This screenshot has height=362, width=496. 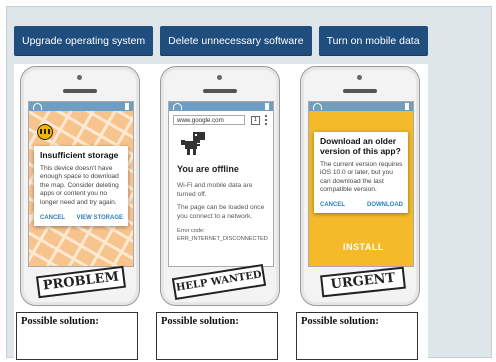 What do you see at coordinates (208, 169) in the screenshot?
I see `offline-title: You are offline` at bounding box center [208, 169].